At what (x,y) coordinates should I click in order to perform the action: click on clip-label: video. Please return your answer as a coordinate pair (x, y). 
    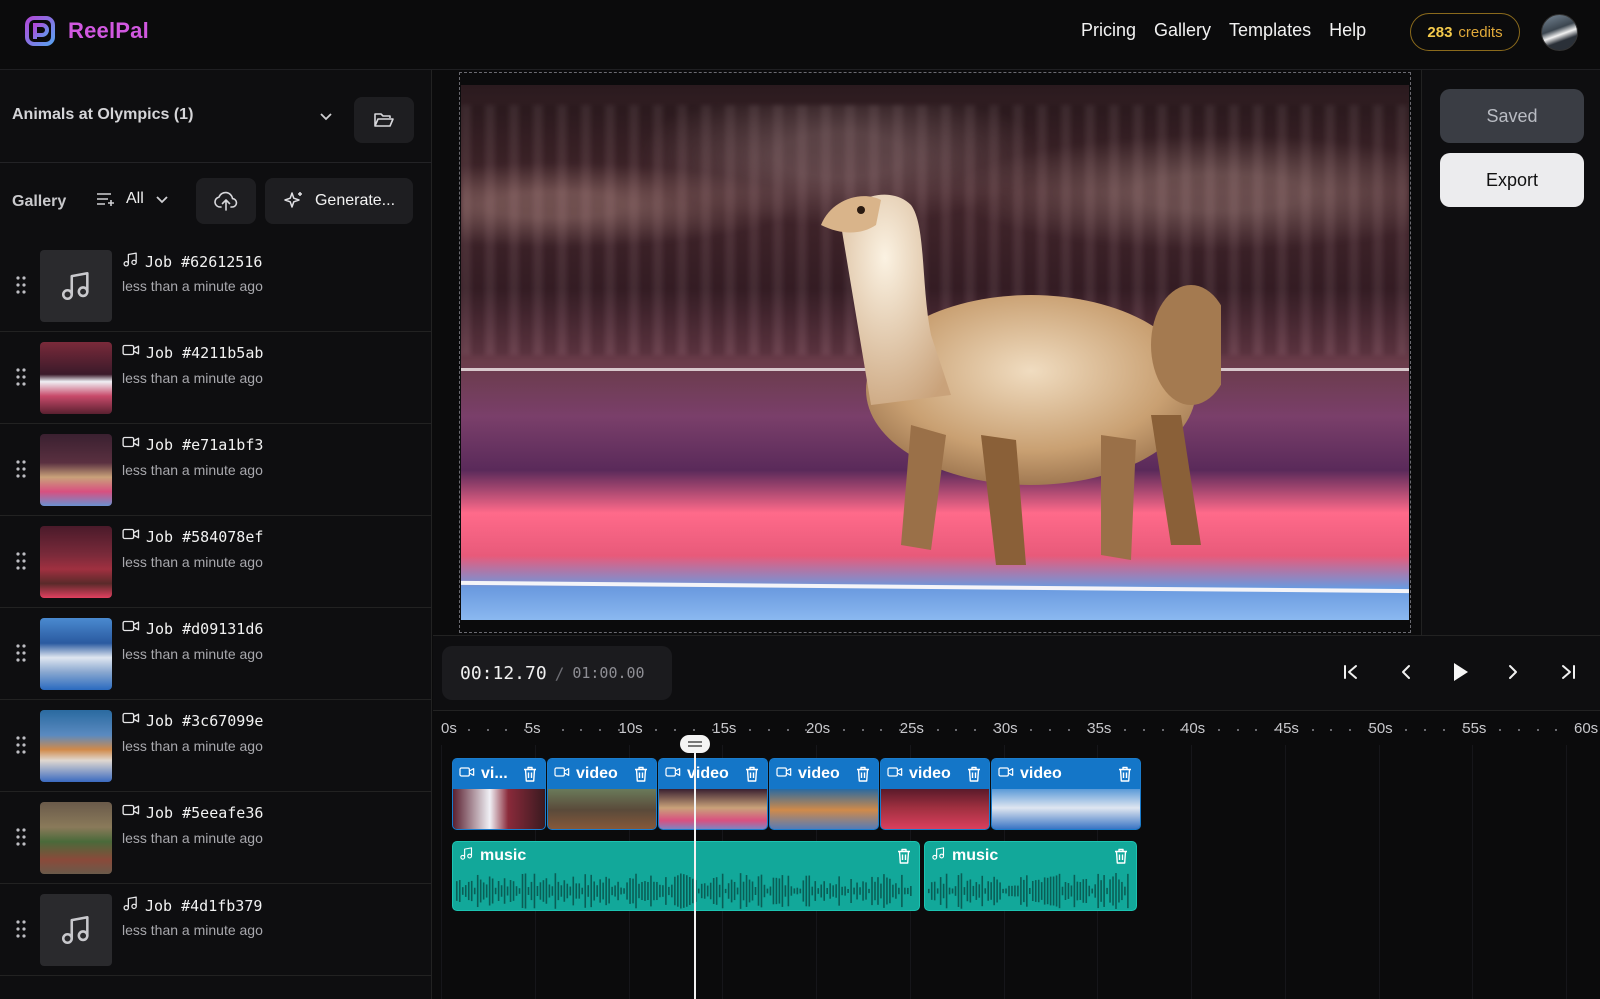
    Looking at the image, I should click on (1041, 773).